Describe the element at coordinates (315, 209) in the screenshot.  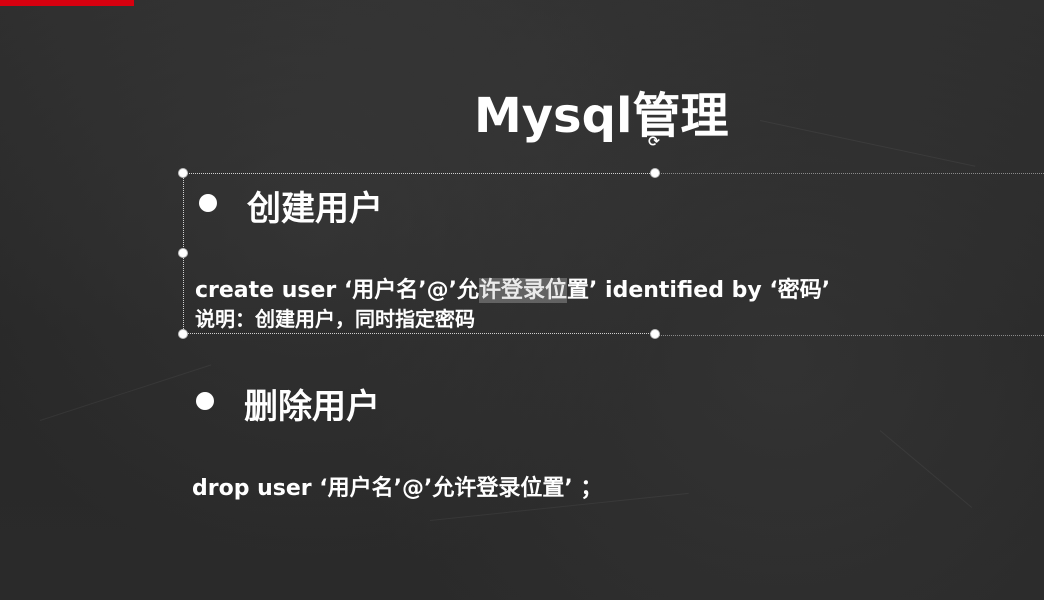
I see `section-heading-create-user: 创建用户` at that location.